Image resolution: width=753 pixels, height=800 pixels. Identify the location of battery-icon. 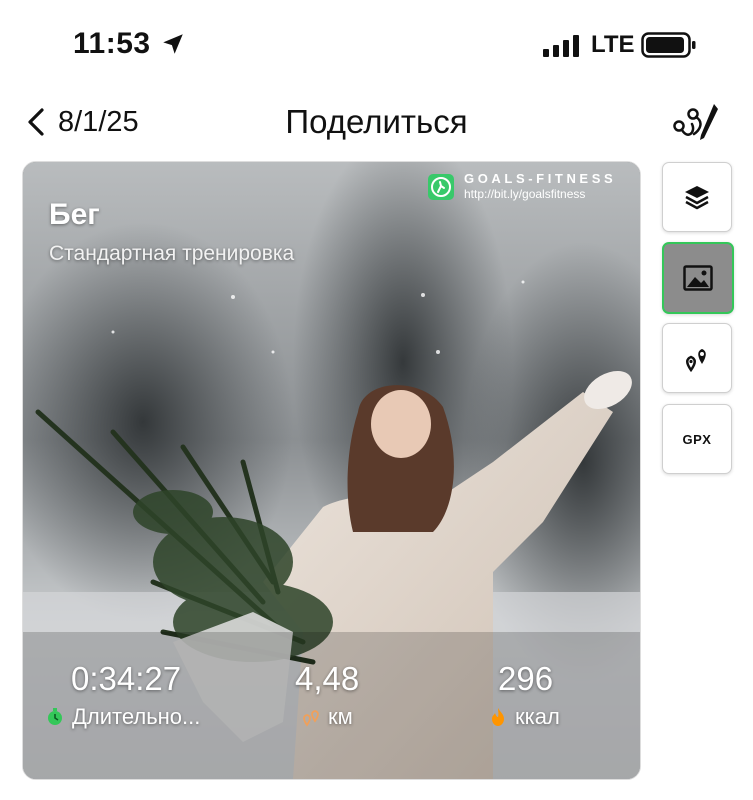
(668, 45).